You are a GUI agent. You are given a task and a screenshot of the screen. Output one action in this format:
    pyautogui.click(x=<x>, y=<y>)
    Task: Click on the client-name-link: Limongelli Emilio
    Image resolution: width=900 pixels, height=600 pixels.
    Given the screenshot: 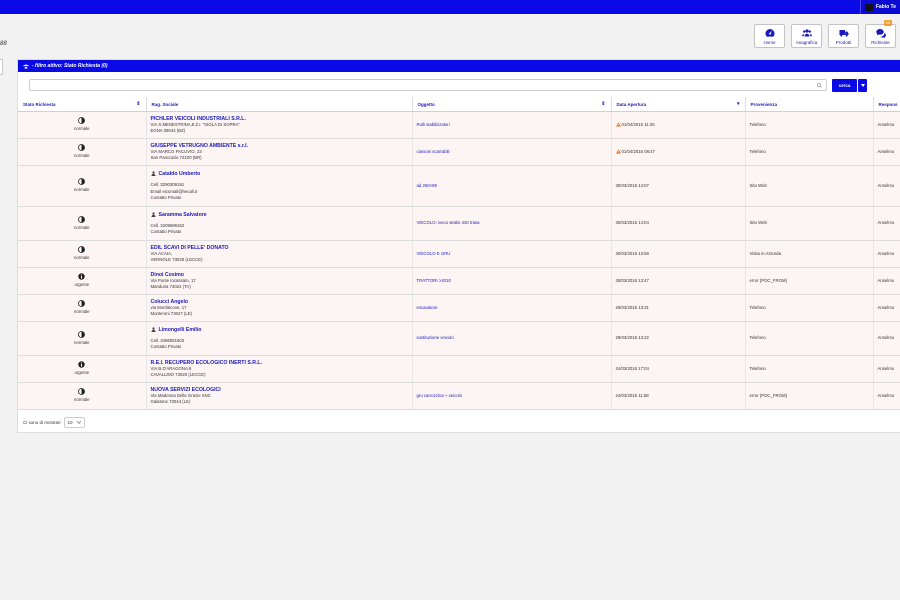 What is the action you would take?
    pyautogui.click(x=180, y=330)
    